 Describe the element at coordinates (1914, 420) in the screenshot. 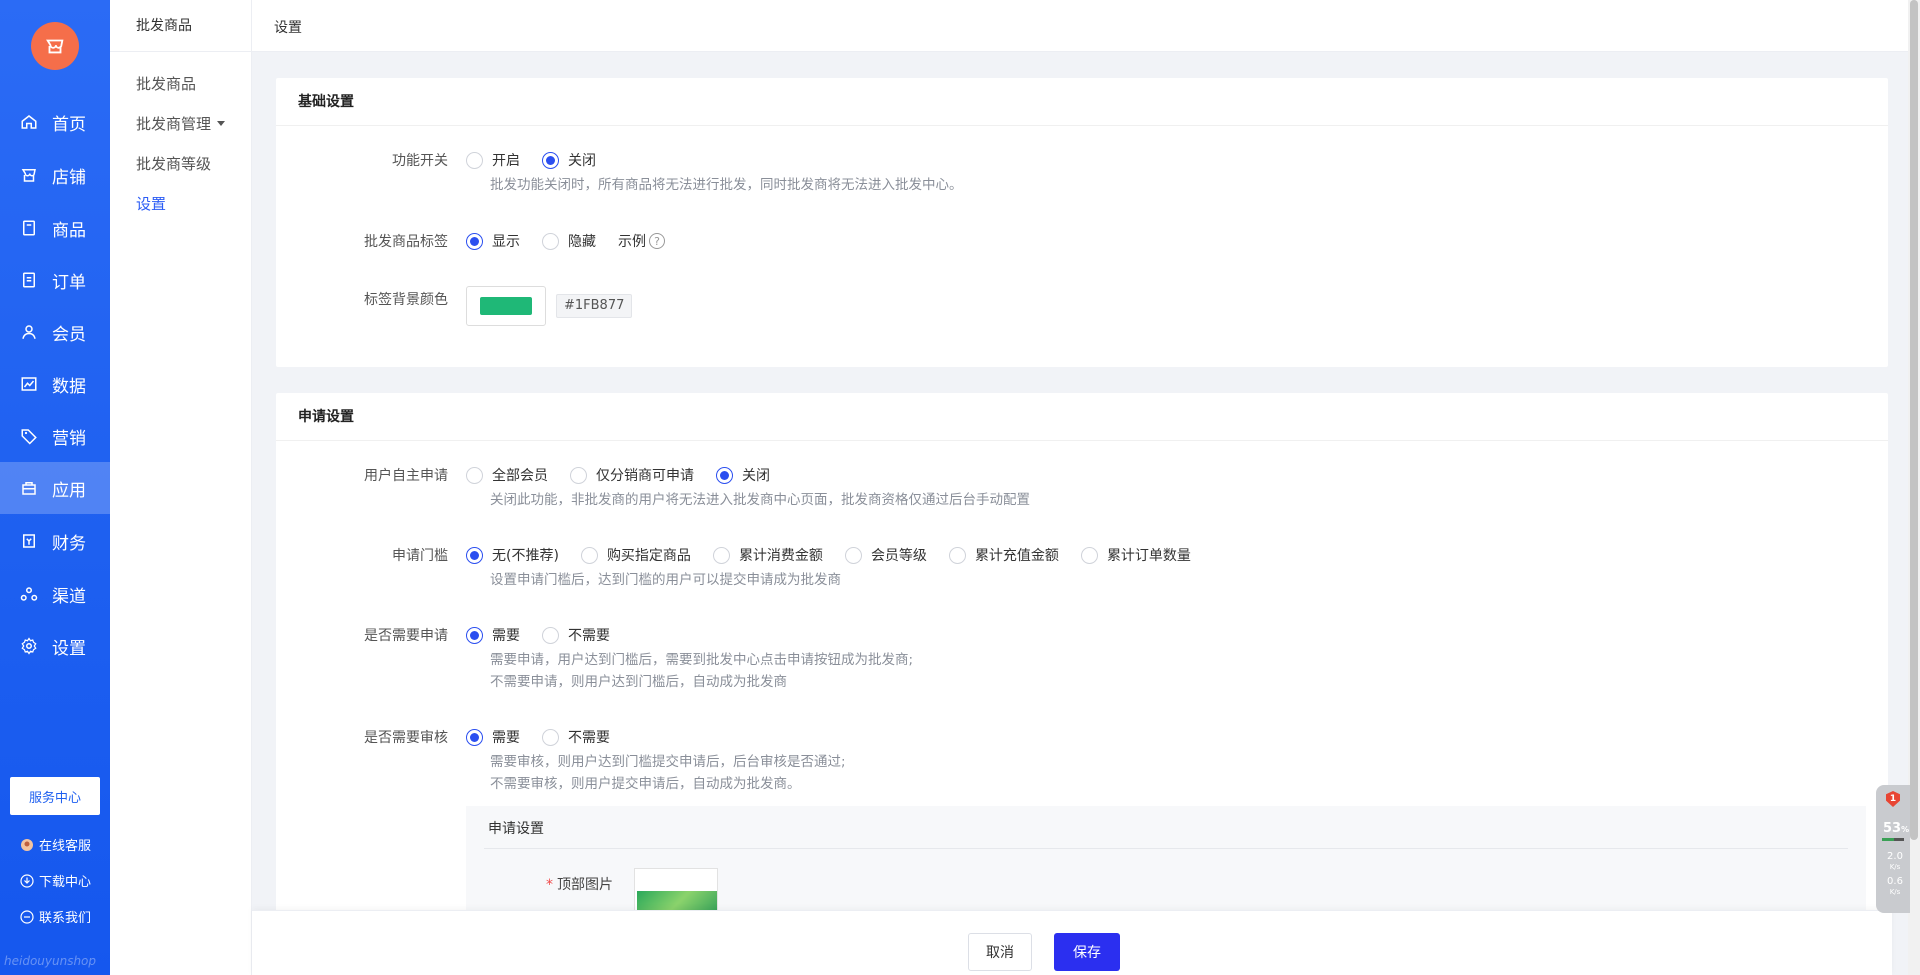

I see `scrollbar-thumb` at that location.